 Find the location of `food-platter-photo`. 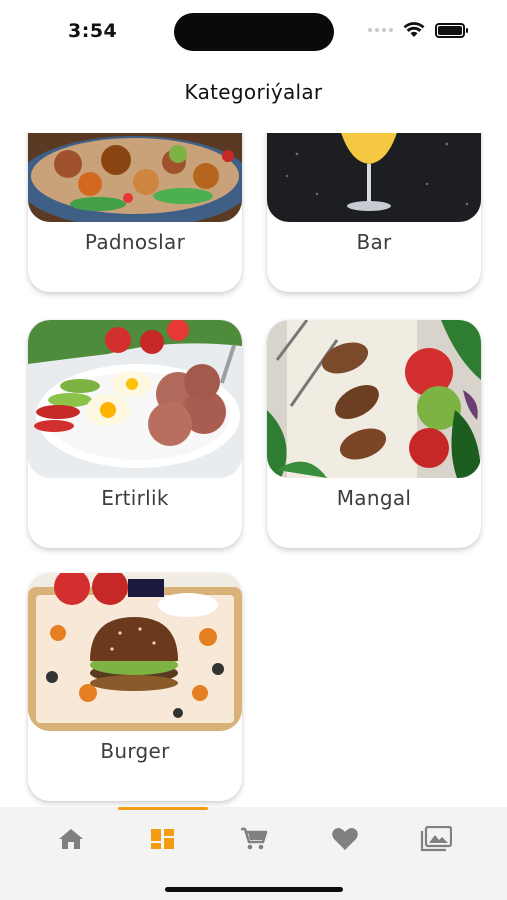

food-platter-photo is located at coordinates (135, 177).